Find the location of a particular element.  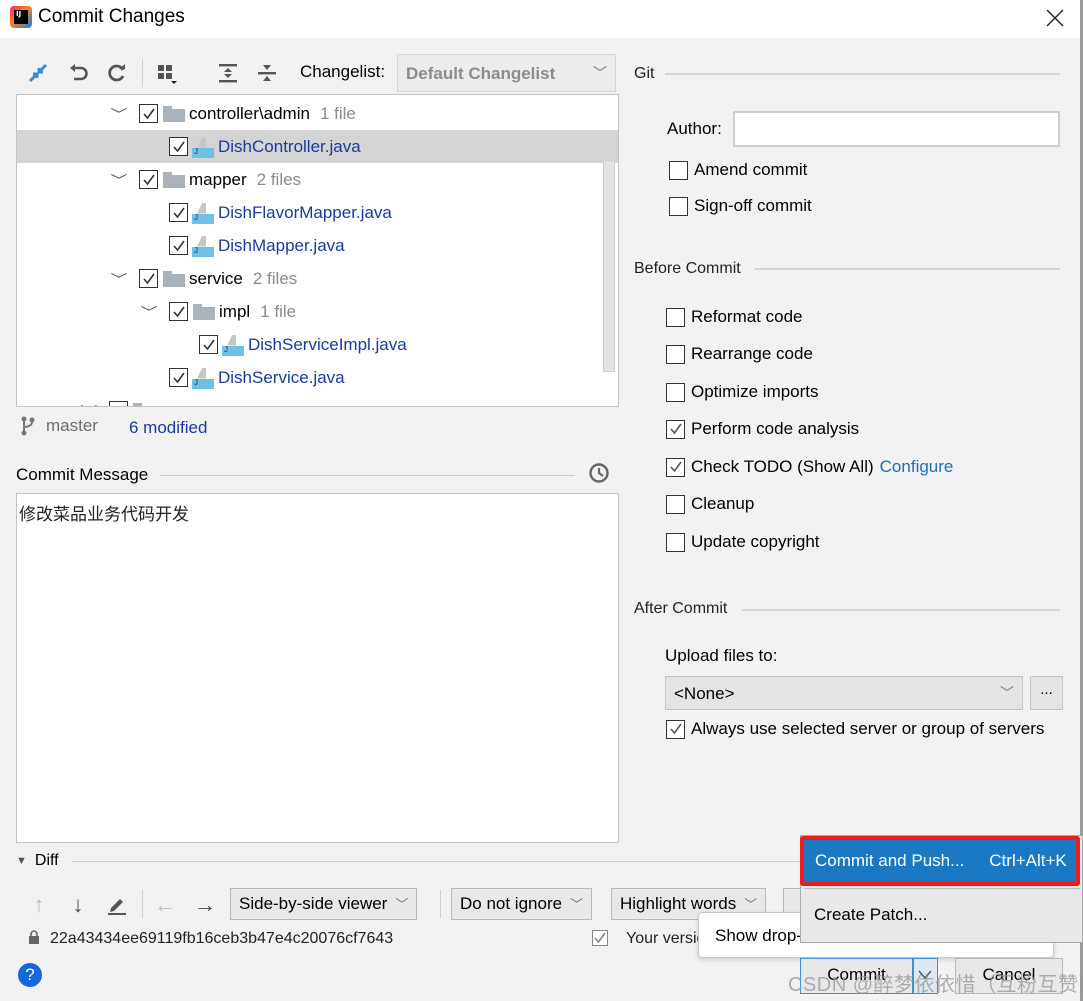

tree-file-row: J DishServiceImpl.java is located at coordinates (317, 344).